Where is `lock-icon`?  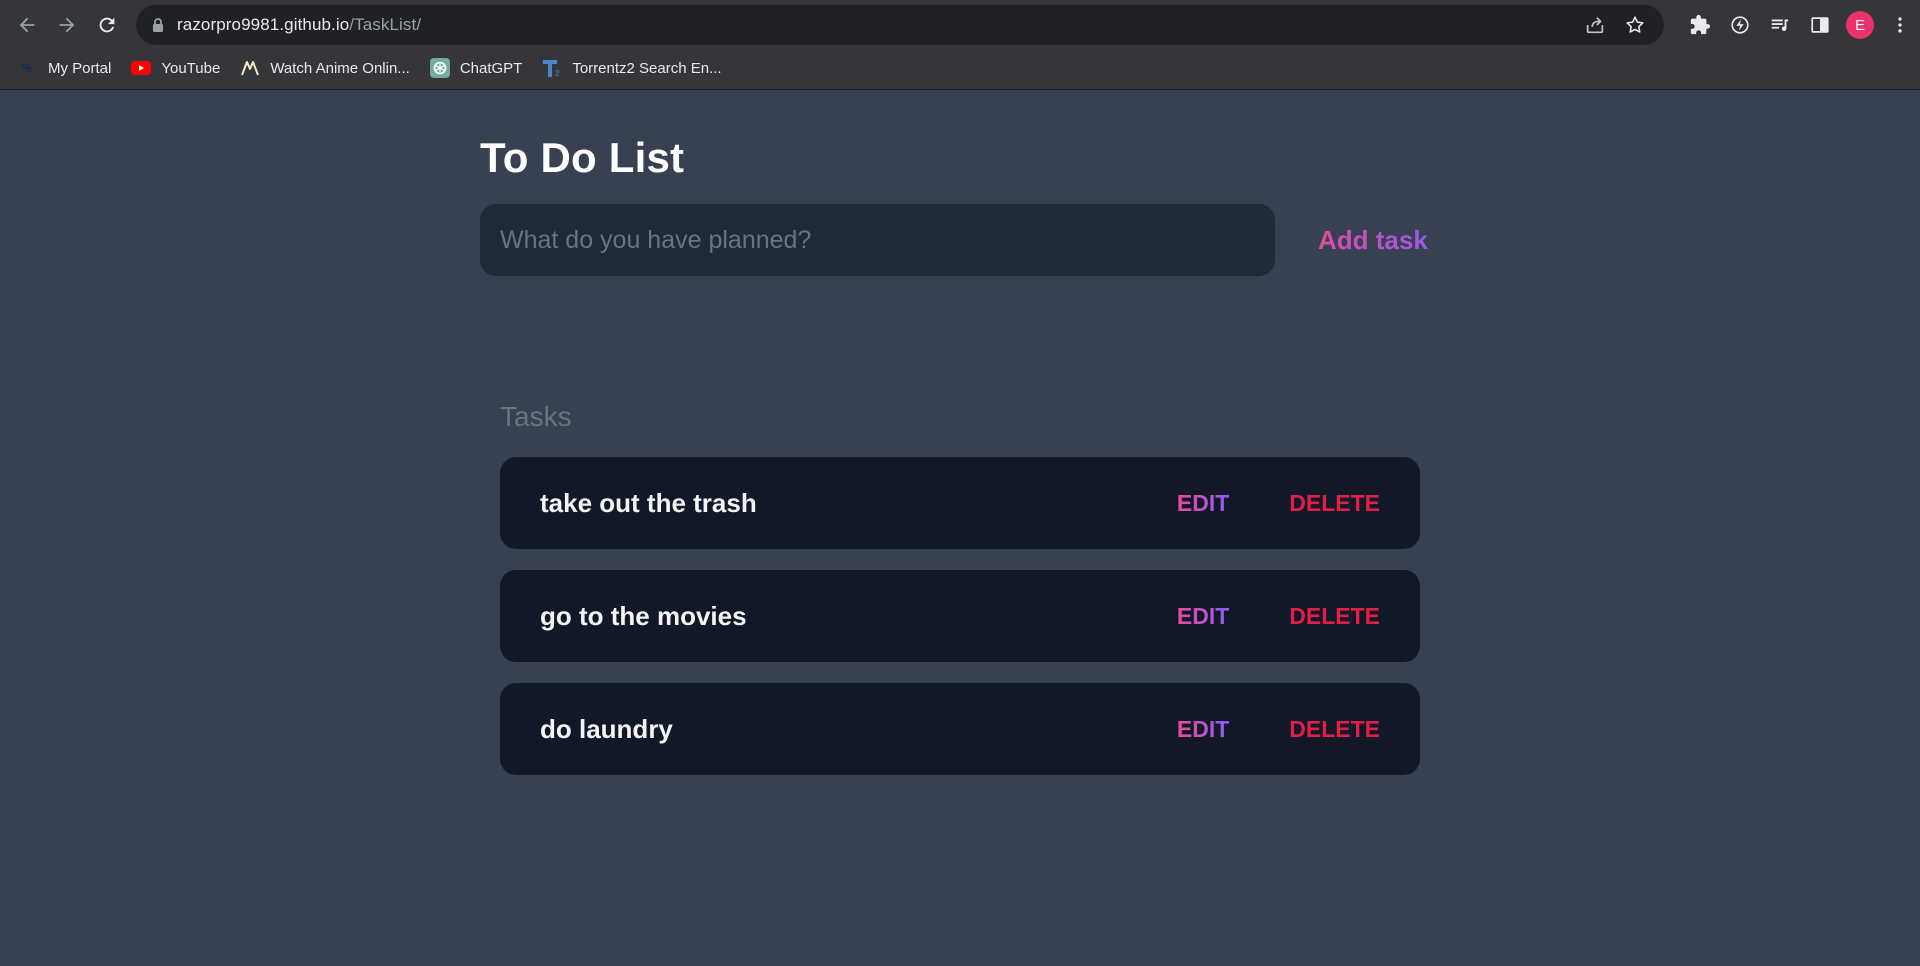 lock-icon is located at coordinates (158, 25).